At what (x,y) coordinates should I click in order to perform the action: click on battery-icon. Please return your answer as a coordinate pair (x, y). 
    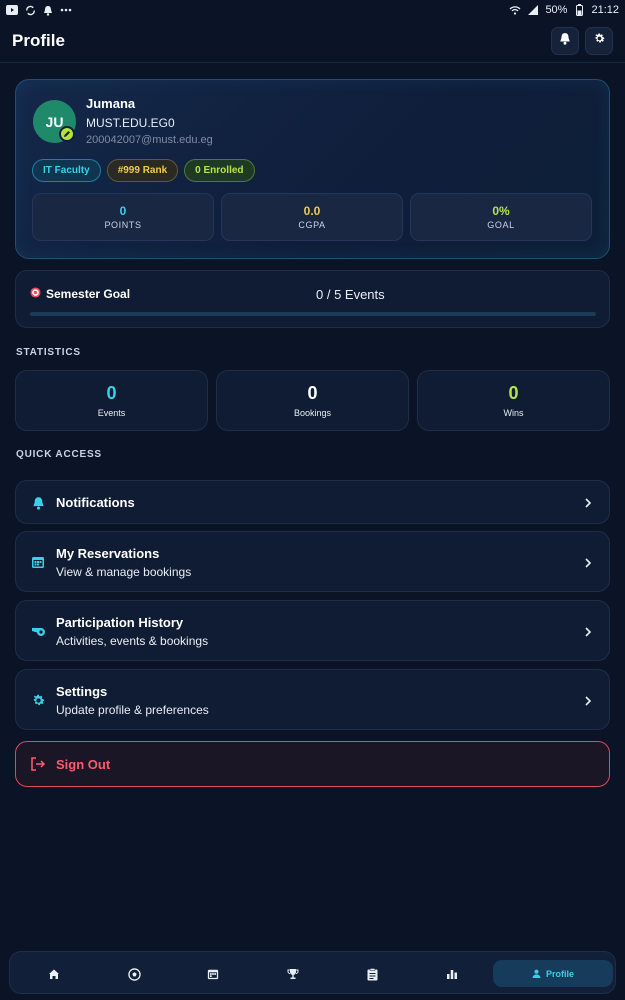
    Looking at the image, I should click on (579, 10).